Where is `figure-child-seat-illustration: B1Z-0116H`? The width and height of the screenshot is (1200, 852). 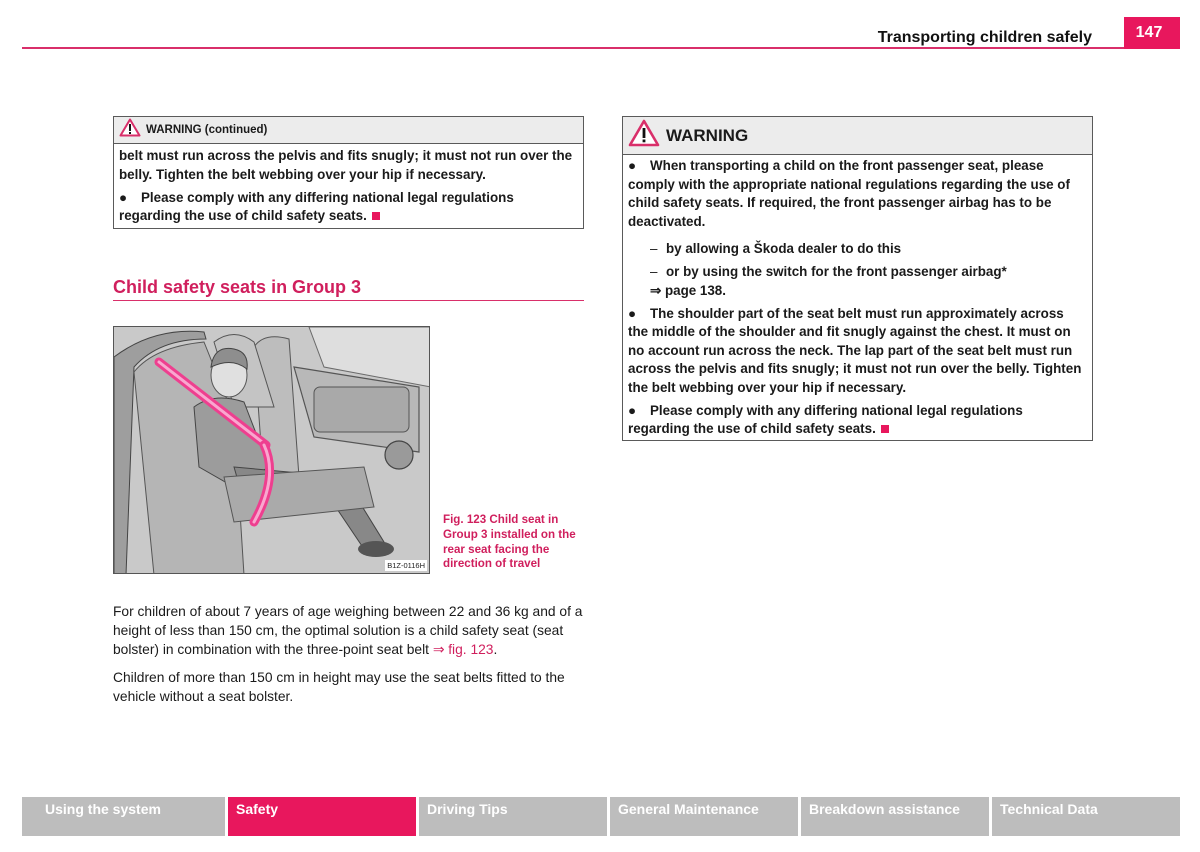
figure-child-seat-illustration: B1Z-0116H is located at coordinates (271, 450).